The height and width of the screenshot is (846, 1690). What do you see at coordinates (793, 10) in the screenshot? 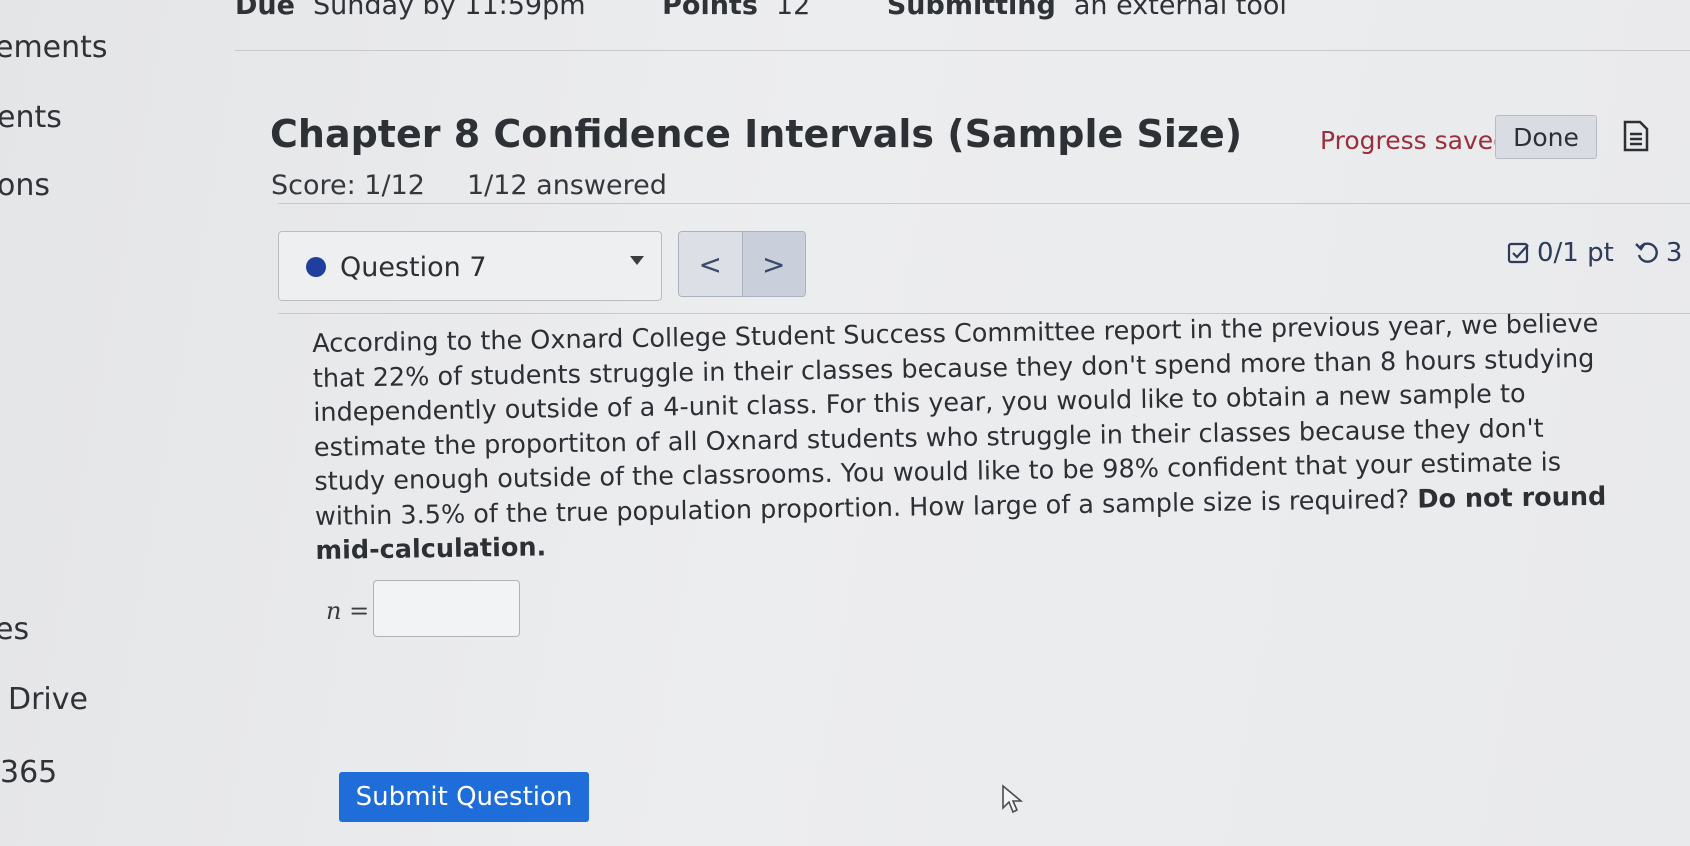
I see `points-value: 12` at bounding box center [793, 10].